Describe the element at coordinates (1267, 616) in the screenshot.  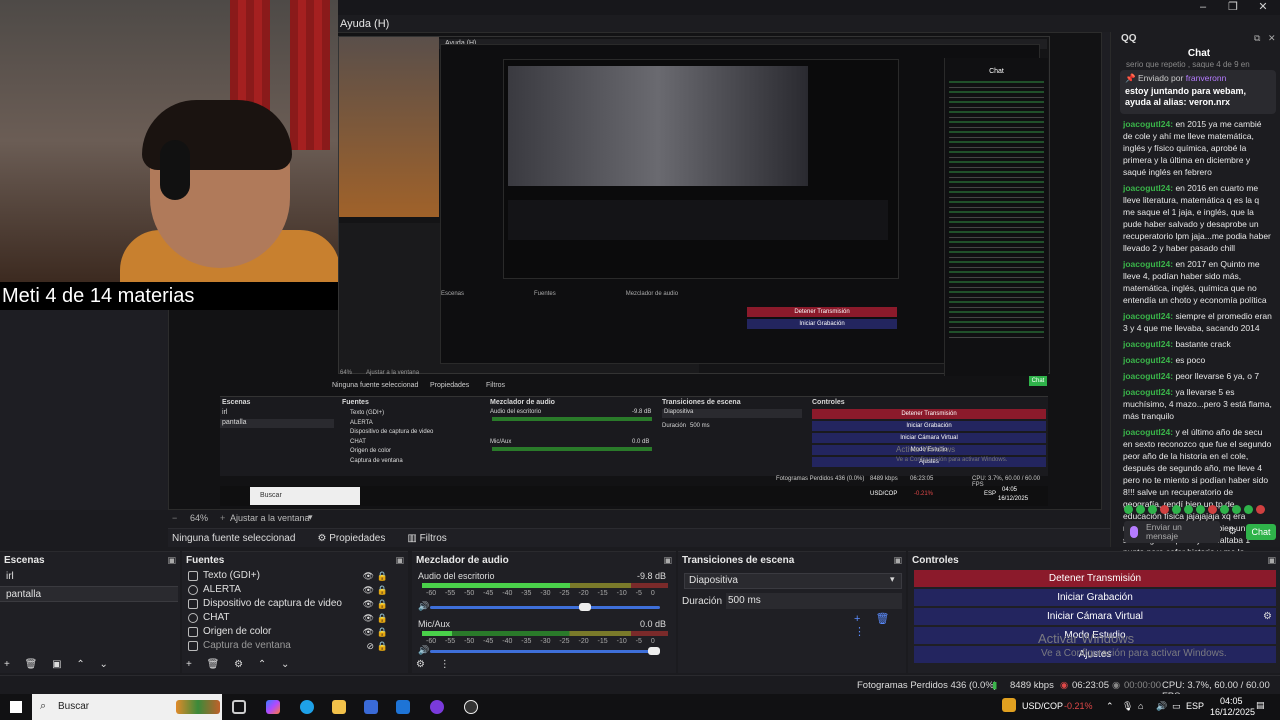
I see `gear-icon: ⚙` at that location.